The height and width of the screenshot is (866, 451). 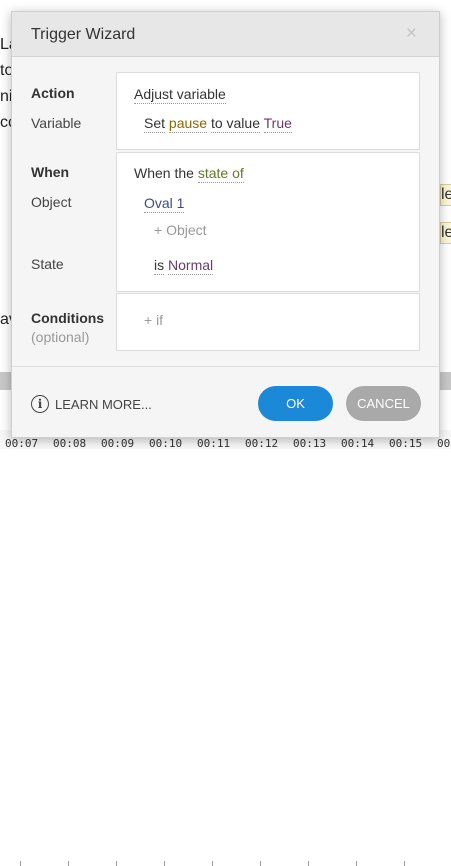 I want to click on when-condition-dropdown: state of, so click(x=220, y=174).